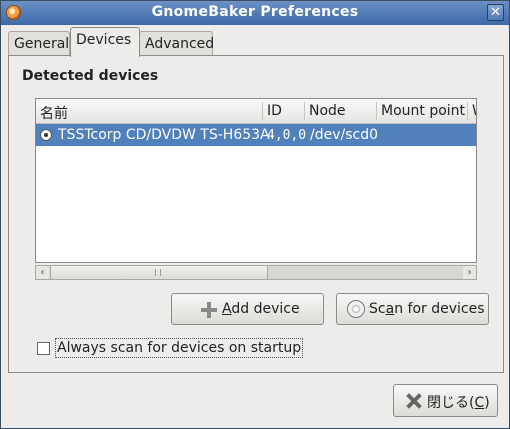 The image size is (510, 429). I want to click on scrollbar-grip-icon, so click(158, 272).